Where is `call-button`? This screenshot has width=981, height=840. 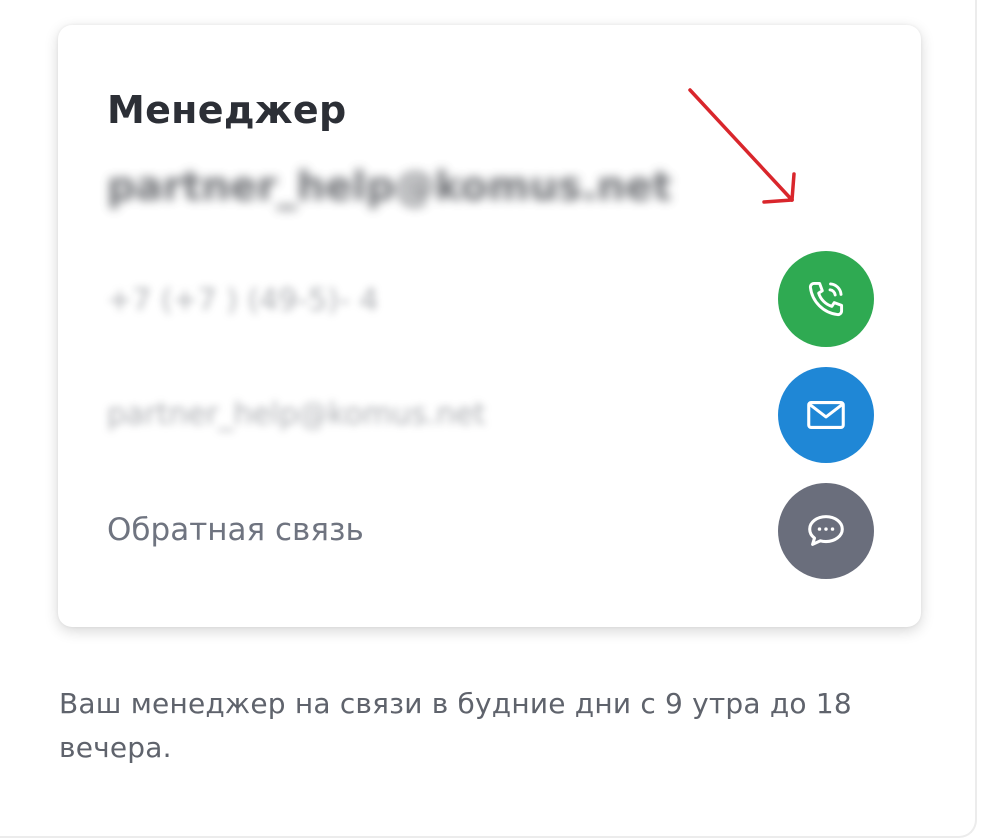 call-button is located at coordinates (826, 299).